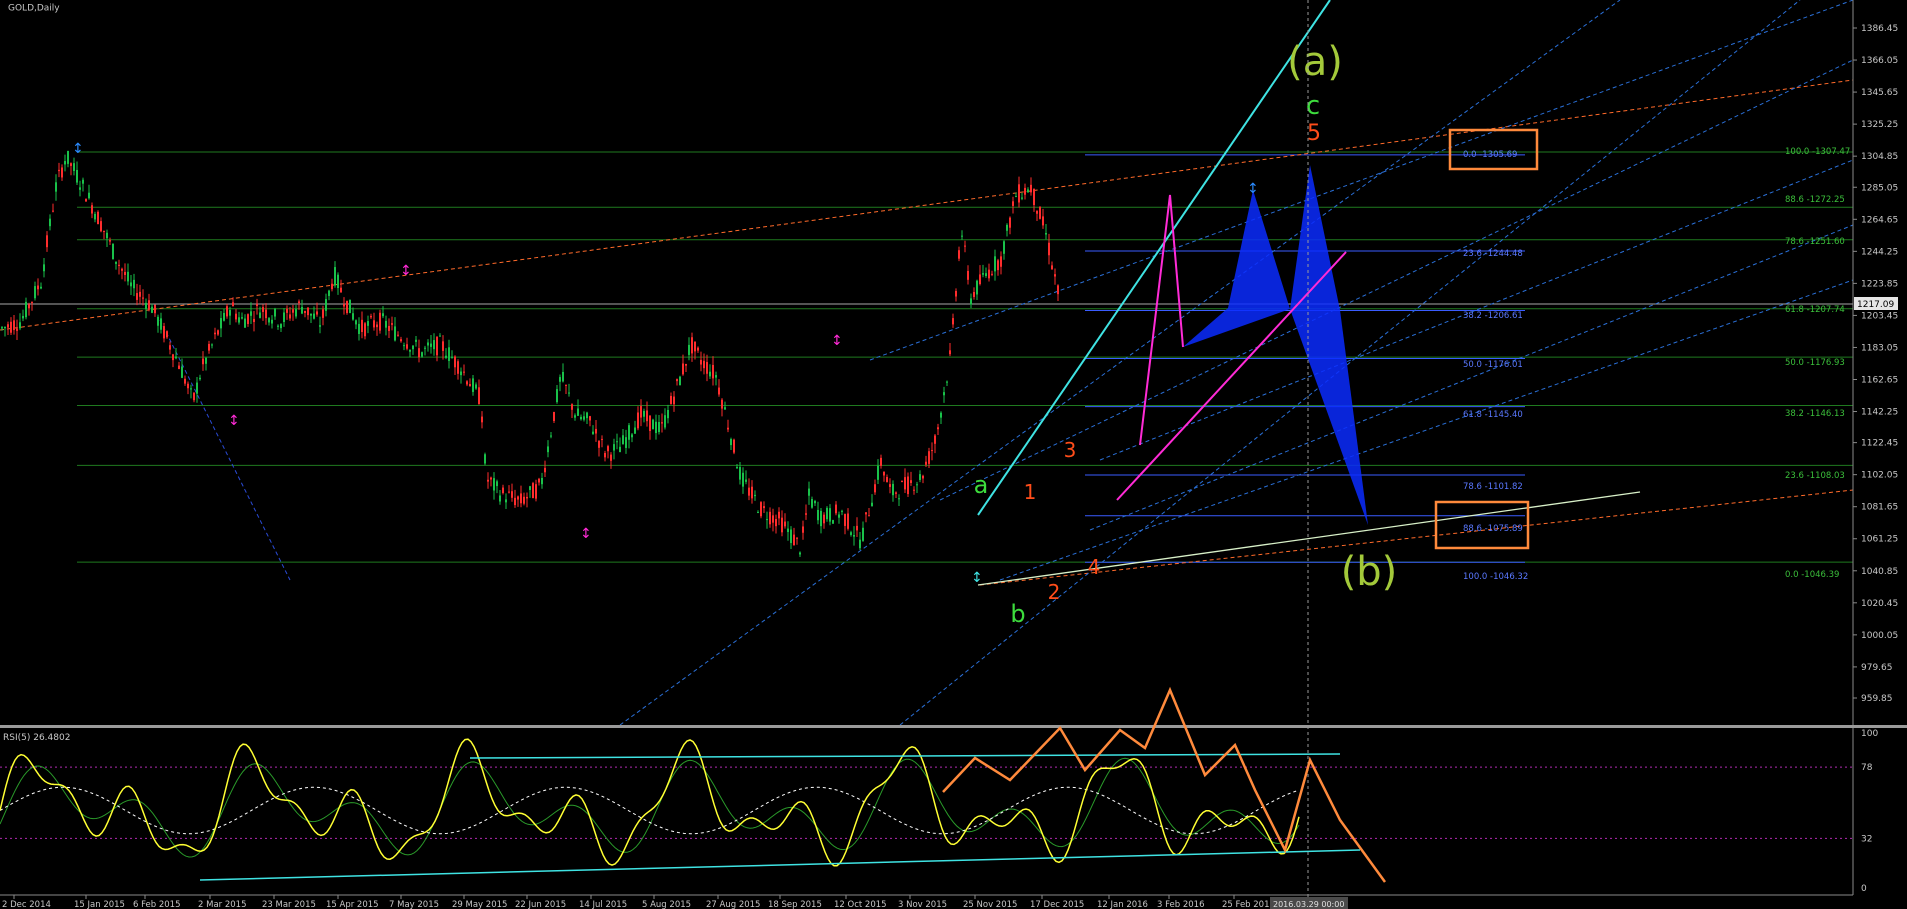  Describe the element at coordinates (1879, 157) in the screenshot. I see `price-tick-label: 1304.85` at that location.